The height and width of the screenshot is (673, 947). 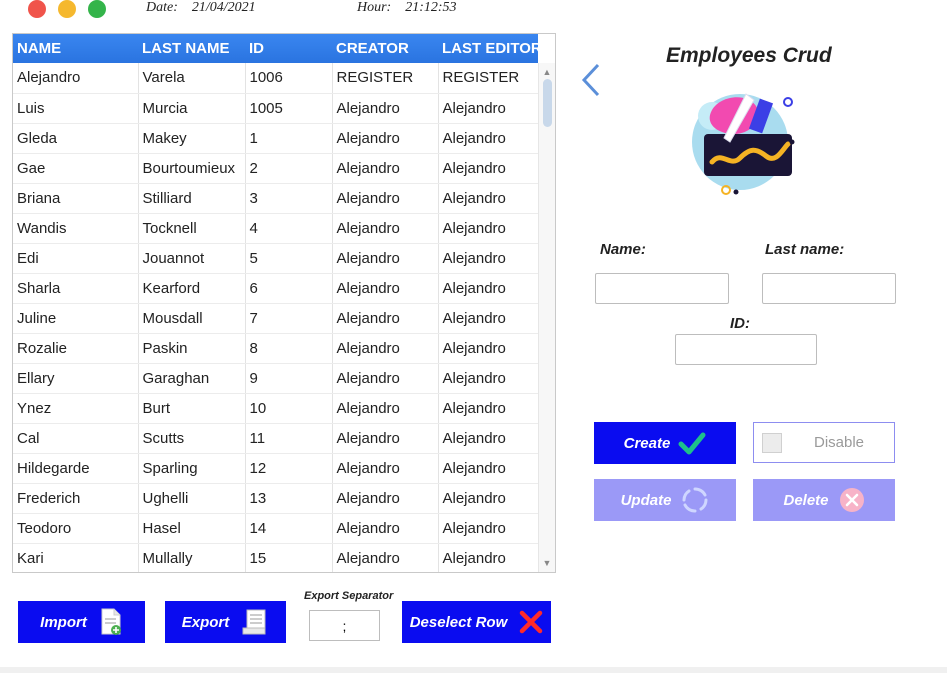 What do you see at coordinates (824, 500) in the screenshot?
I see `delete-button: Delete` at bounding box center [824, 500].